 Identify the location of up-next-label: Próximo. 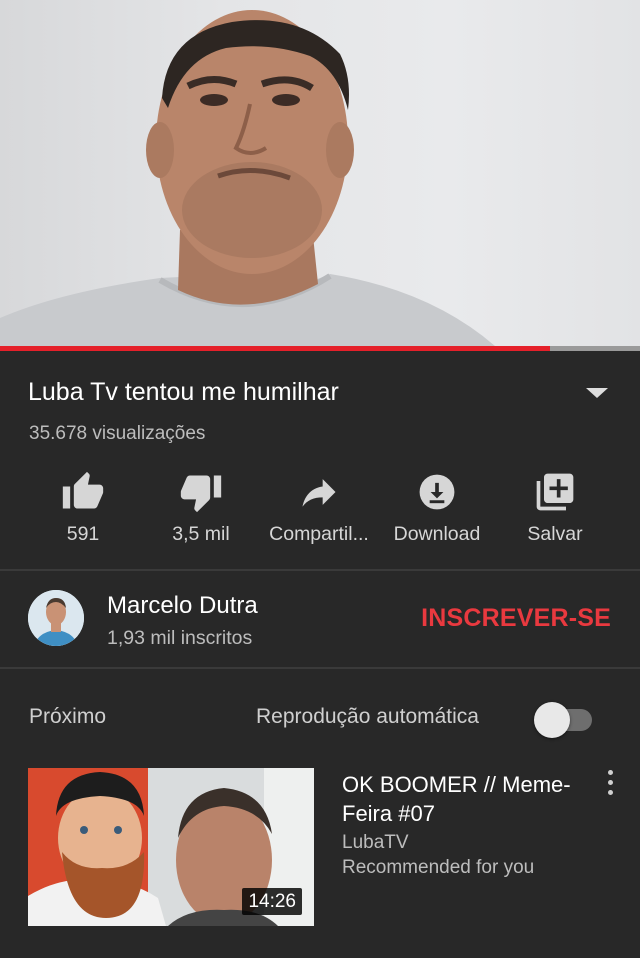
(68, 716).